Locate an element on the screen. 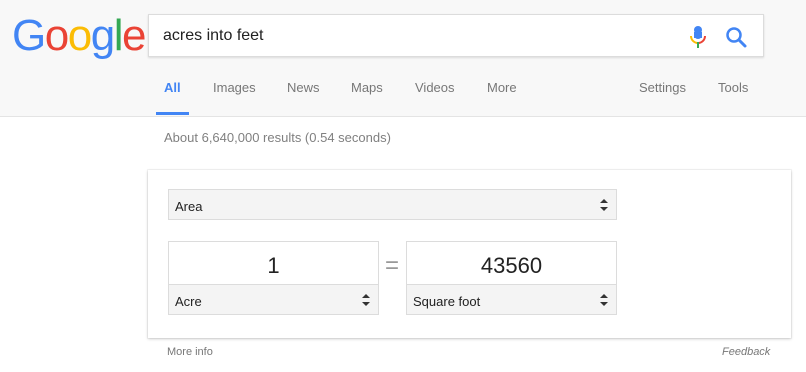  tab-settings: Settings is located at coordinates (662, 87).